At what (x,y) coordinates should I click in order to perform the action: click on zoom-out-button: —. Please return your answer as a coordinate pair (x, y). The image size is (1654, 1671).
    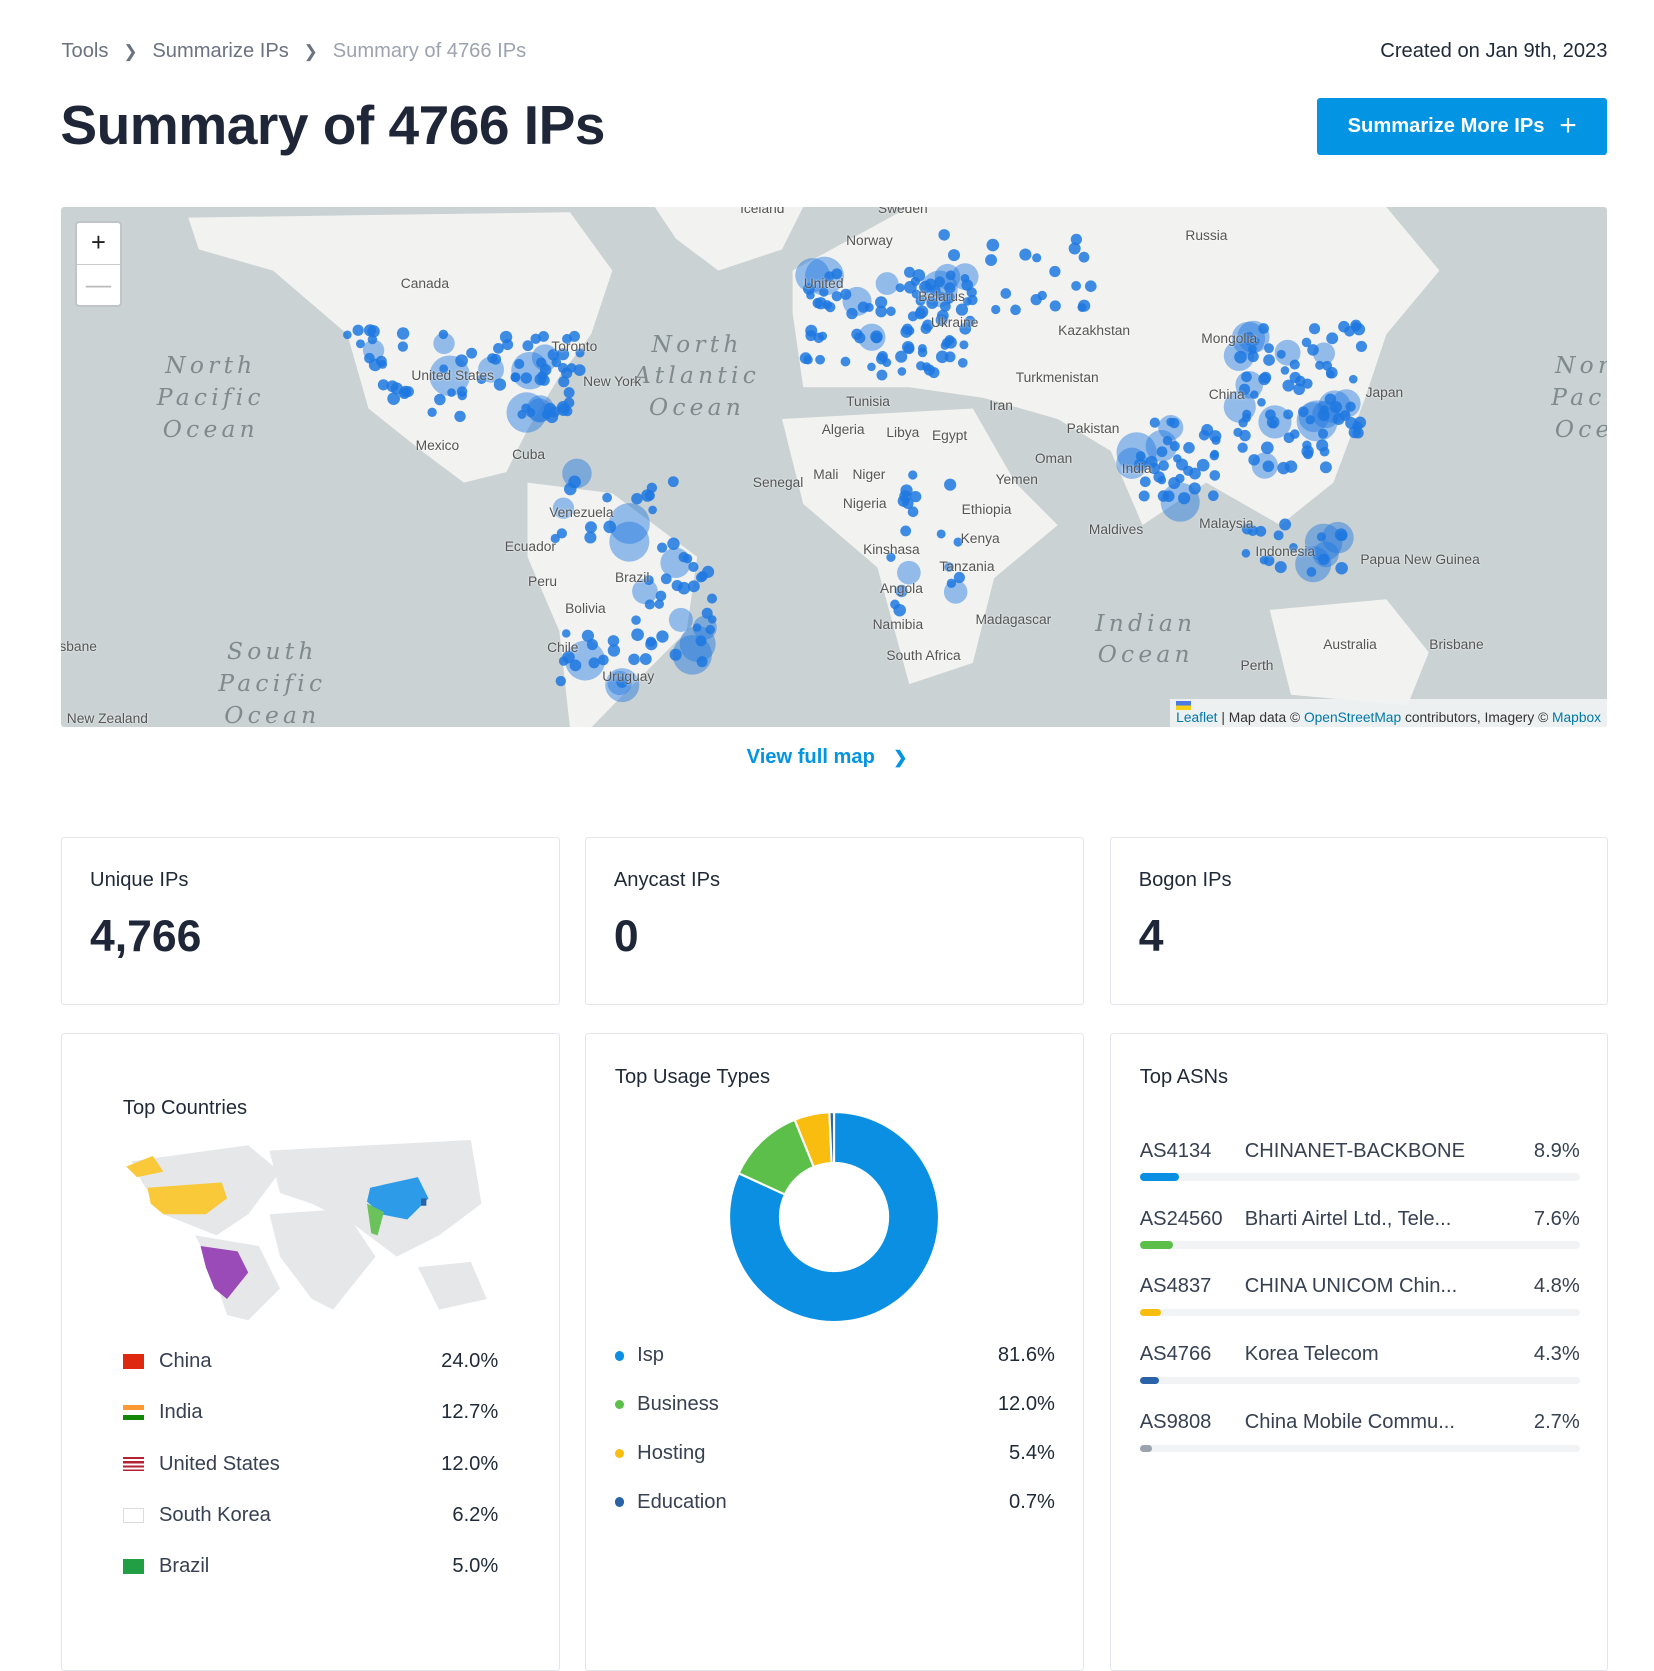
    Looking at the image, I should click on (98, 285).